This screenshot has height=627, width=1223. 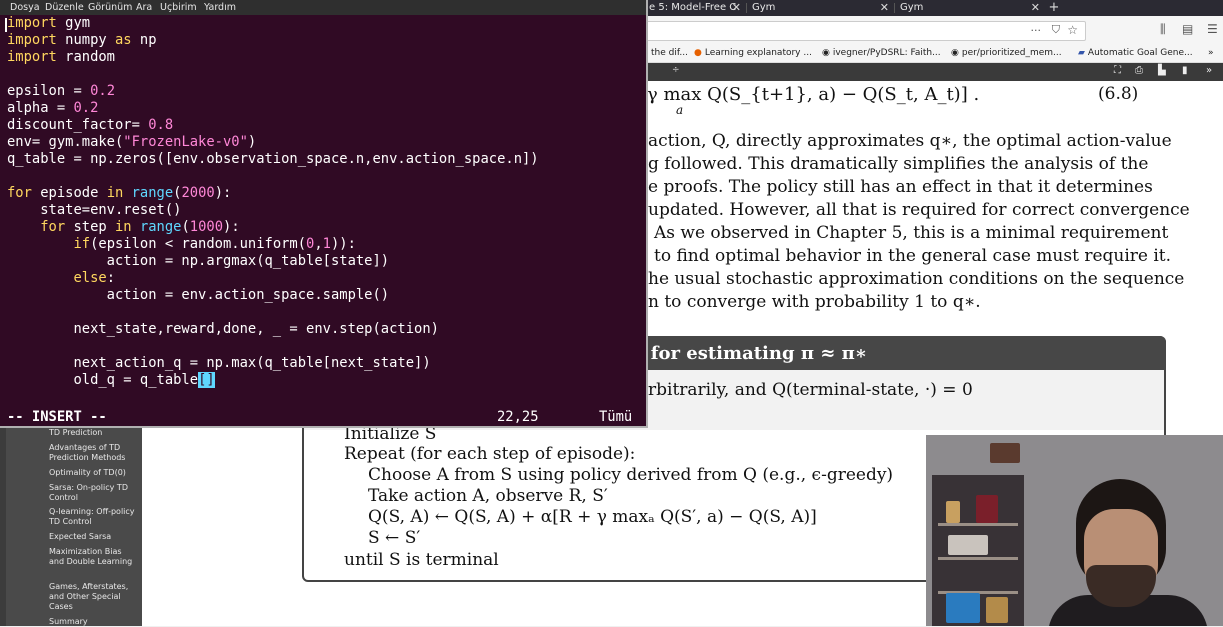 I want to click on code-token: ):, so click(x=231, y=227).